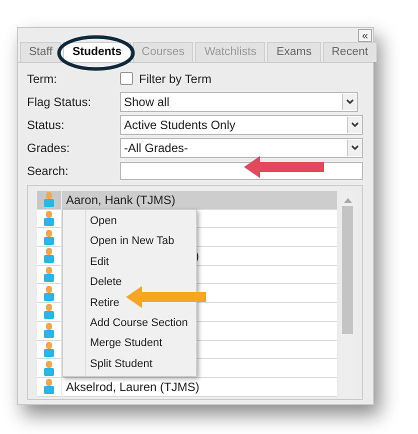  What do you see at coordinates (46, 125) in the screenshot?
I see `field-label: Status:` at bounding box center [46, 125].